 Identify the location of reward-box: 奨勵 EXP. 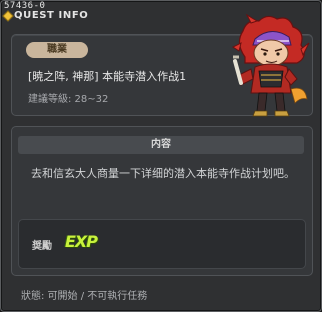
(162, 244).